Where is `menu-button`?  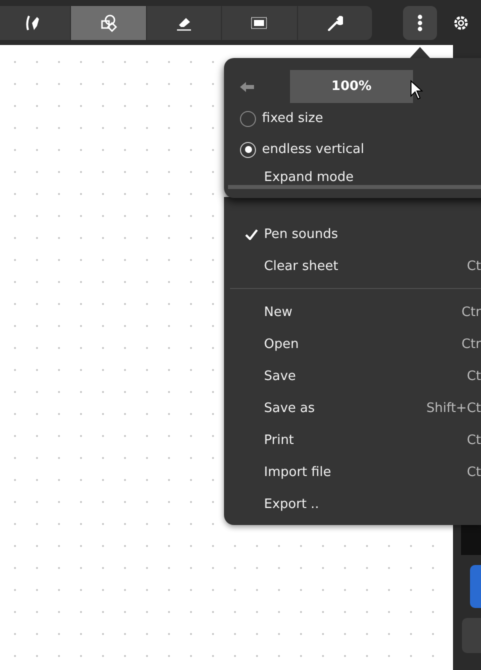
menu-button is located at coordinates (420, 23).